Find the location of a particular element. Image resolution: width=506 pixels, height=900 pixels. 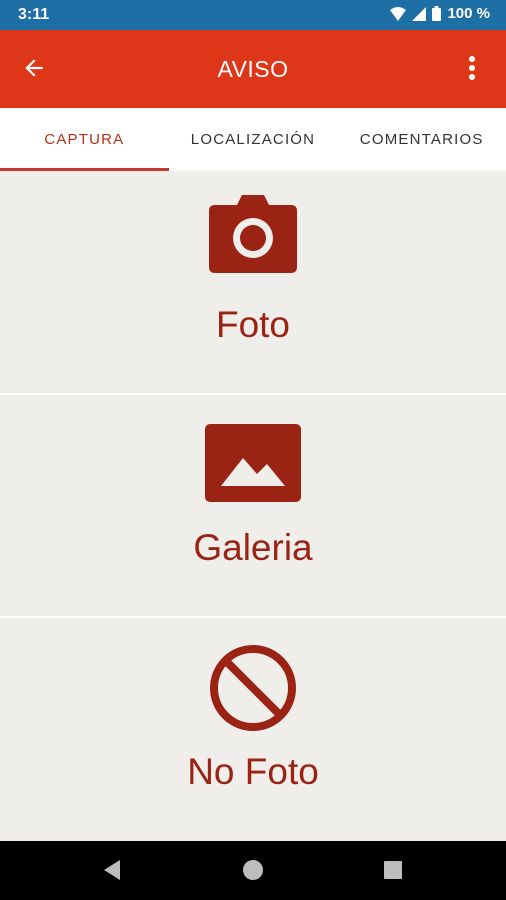

image-icon is located at coordinates (253, 465).